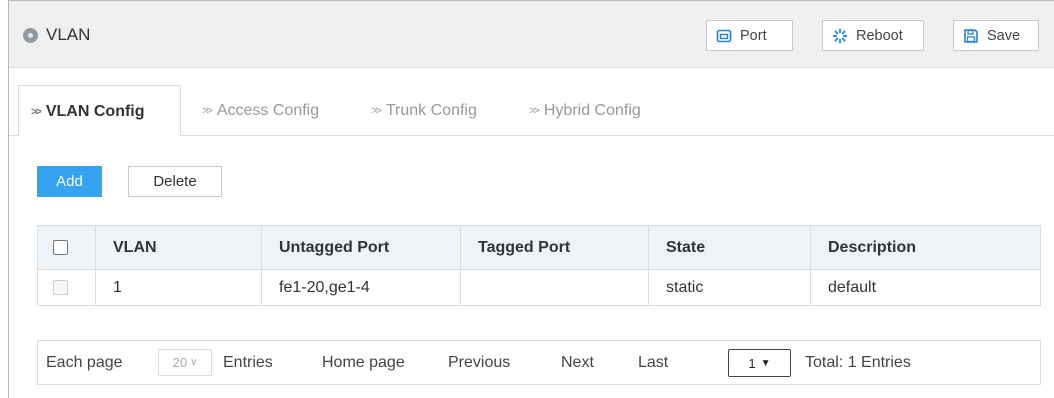  I want to click on chevron-down-icon: ∨, so click(194, 362).